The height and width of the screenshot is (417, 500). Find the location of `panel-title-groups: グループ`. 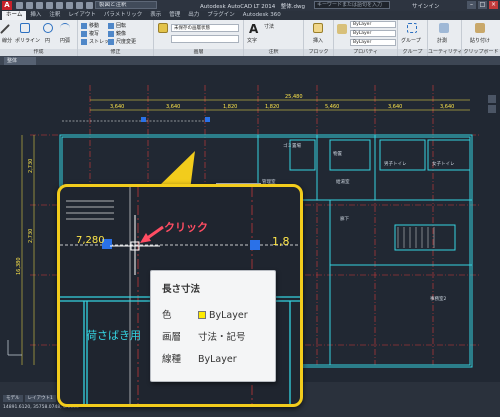

panel-title-groups: グループ is located at coordinates (412, 52).